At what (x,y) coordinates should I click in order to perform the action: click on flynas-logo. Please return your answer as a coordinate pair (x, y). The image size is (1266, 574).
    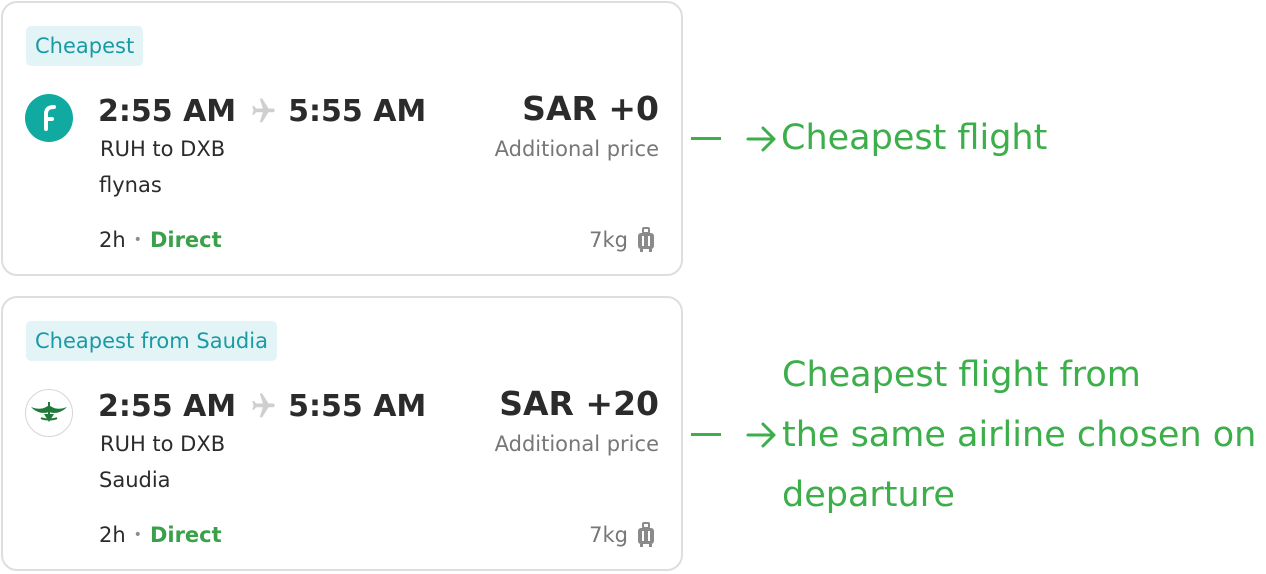
    Looking at the image, I should click on (49, 118).